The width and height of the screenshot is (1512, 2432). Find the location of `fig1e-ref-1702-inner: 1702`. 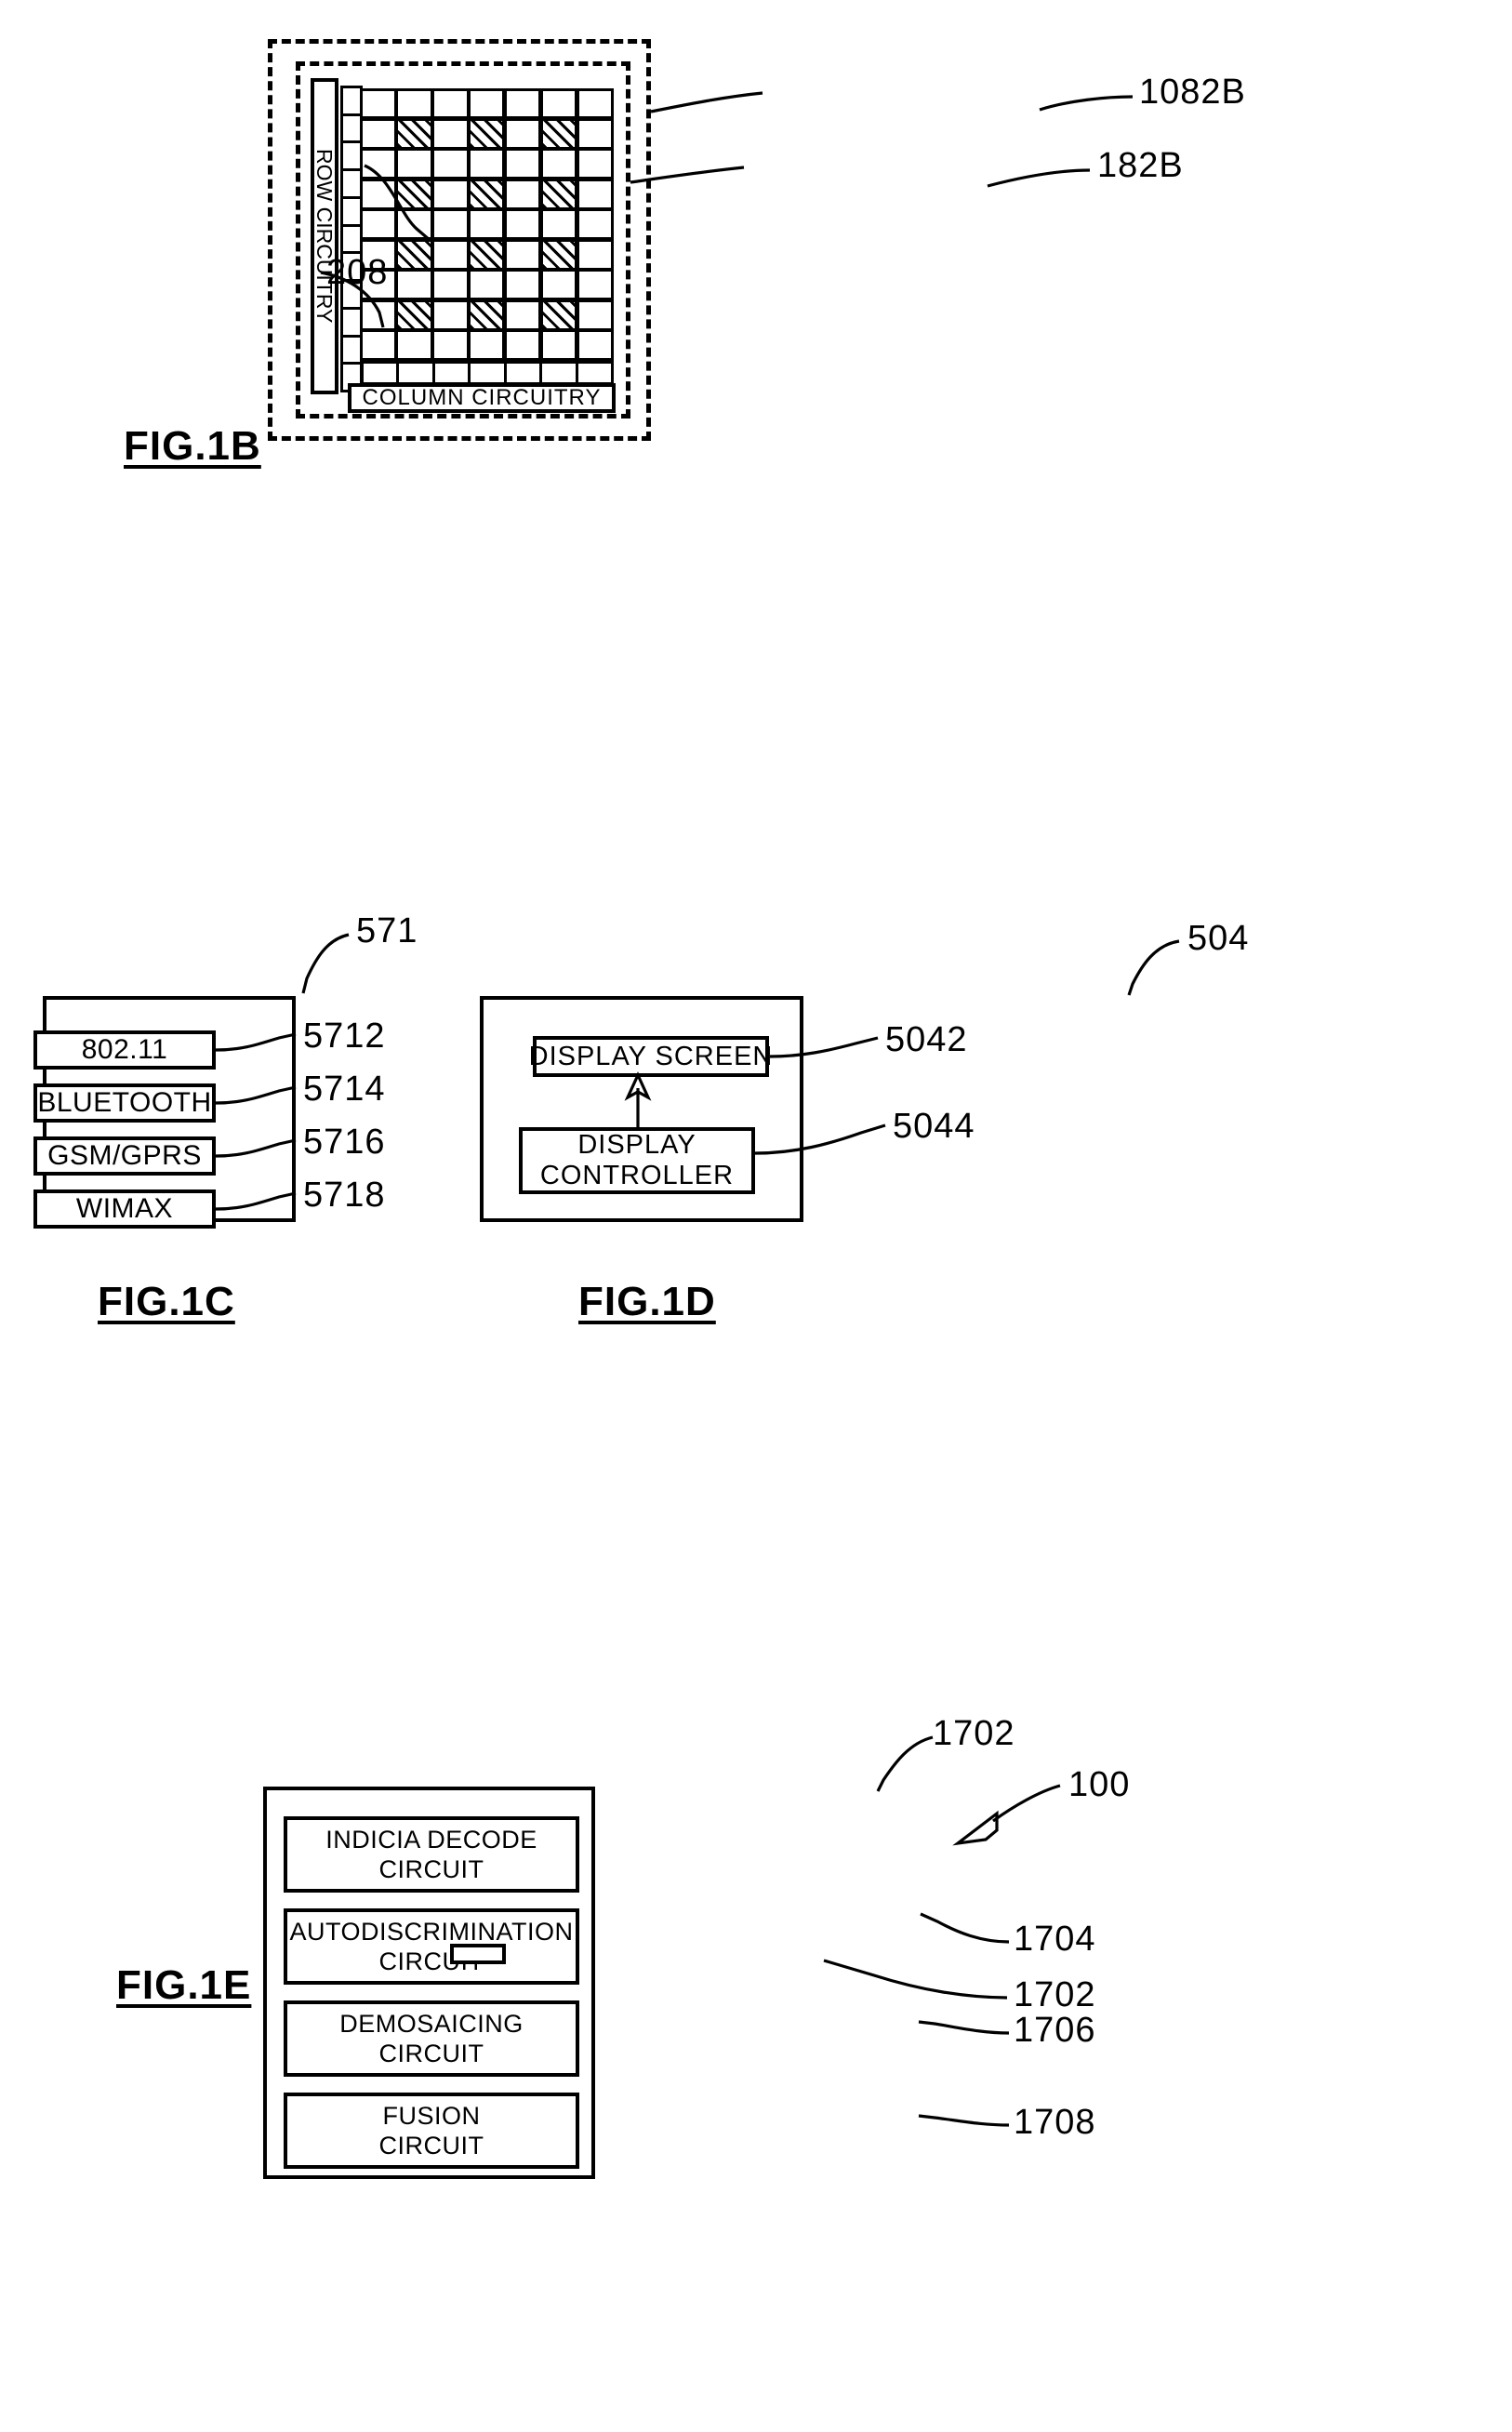

fig1e-ref-1702-inner: 1702 is located at coordinates (1055, 1994).